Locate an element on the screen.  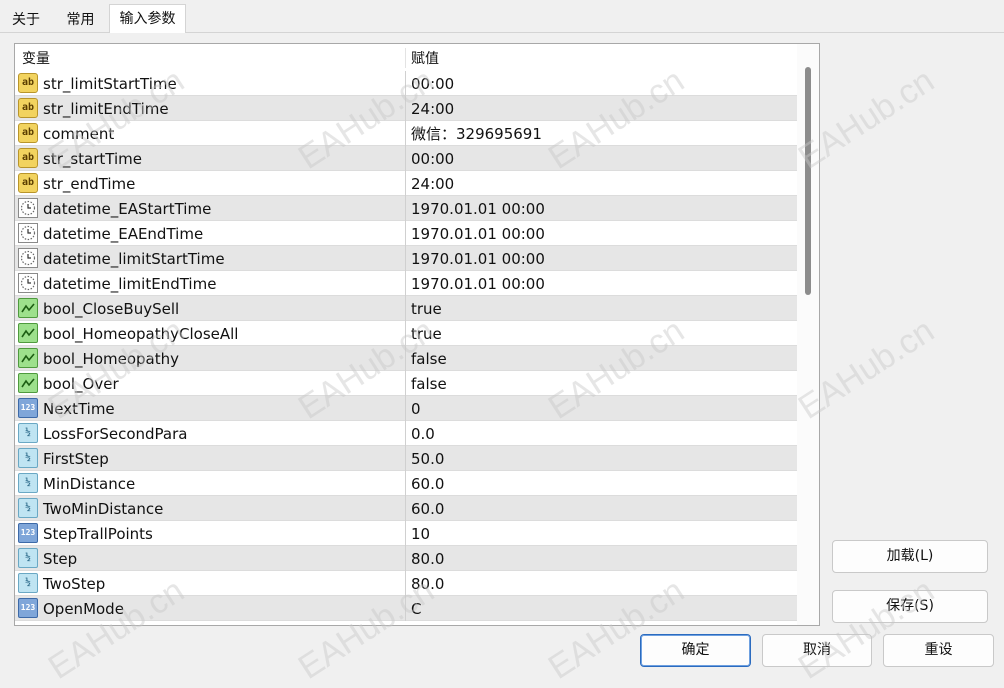
parameter-row: ab str_endTime 24:00 is located at coordinates (406, 183).